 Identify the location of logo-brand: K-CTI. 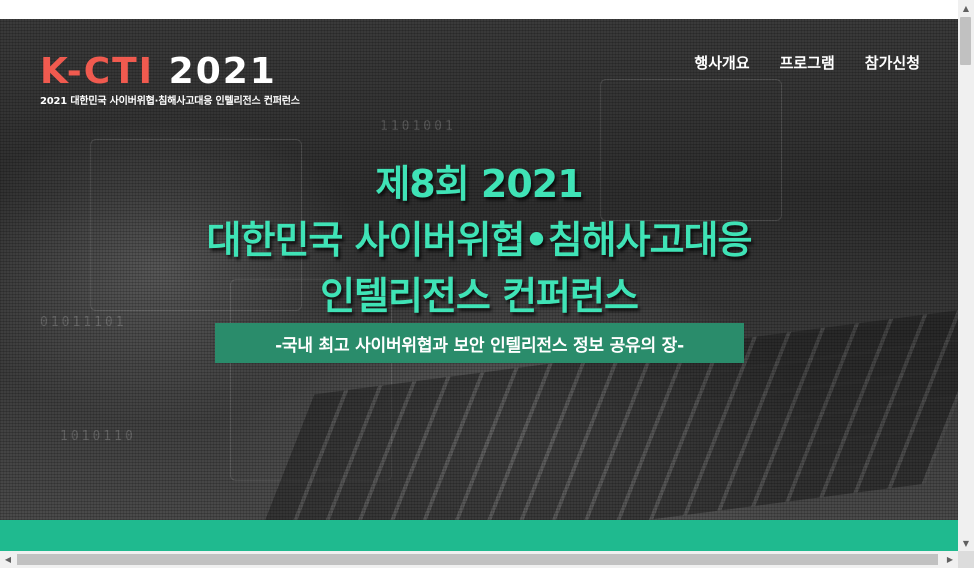
(97, 71).